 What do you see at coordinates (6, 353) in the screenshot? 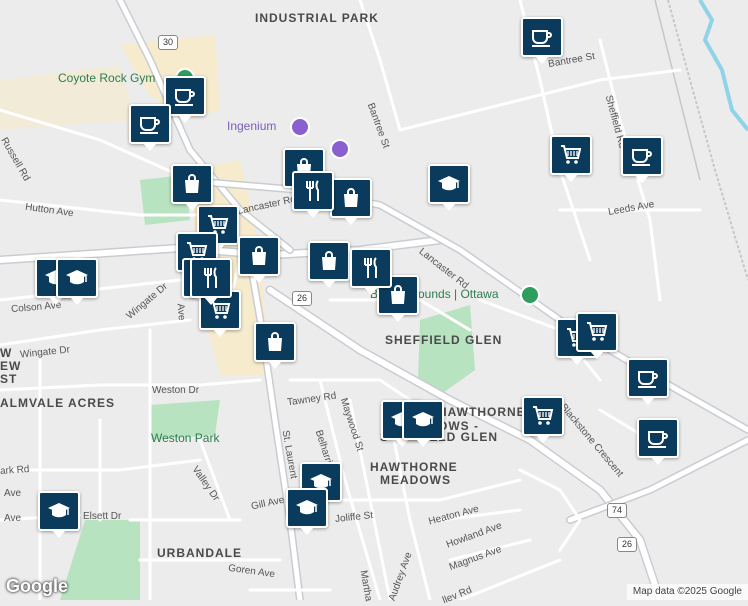
I see `area-label-w: W` at bounding box center [6, 353].